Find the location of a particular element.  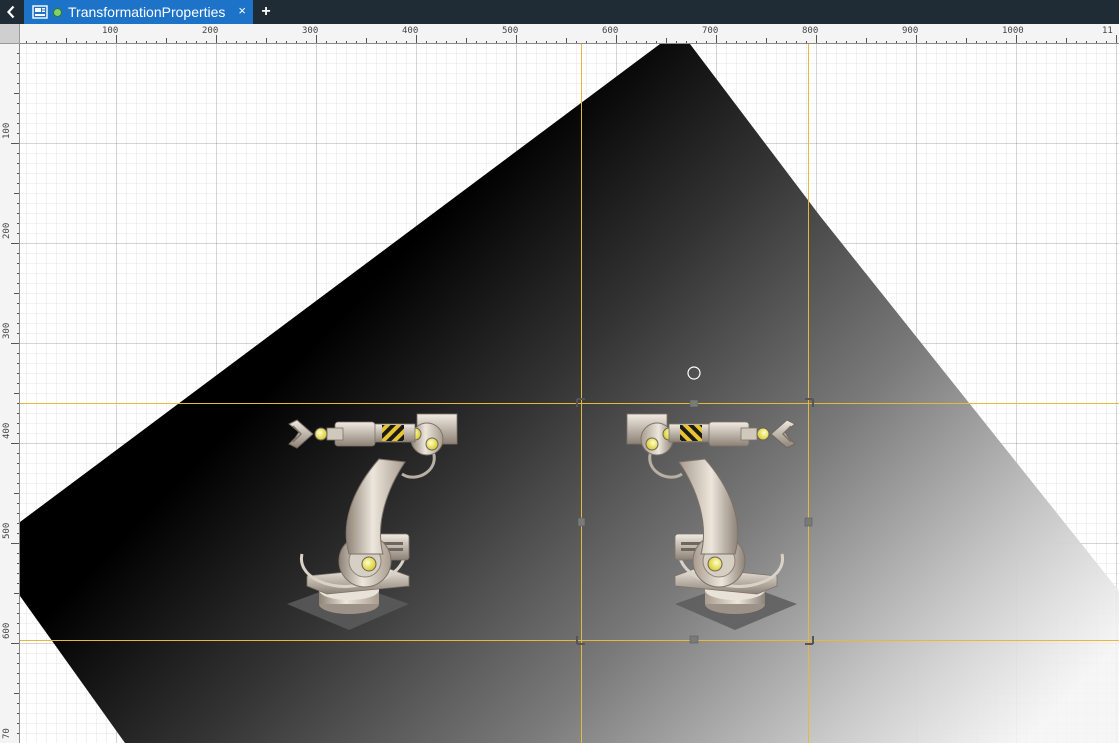

ruler-label: 800 is located at coordinates (810, 31).